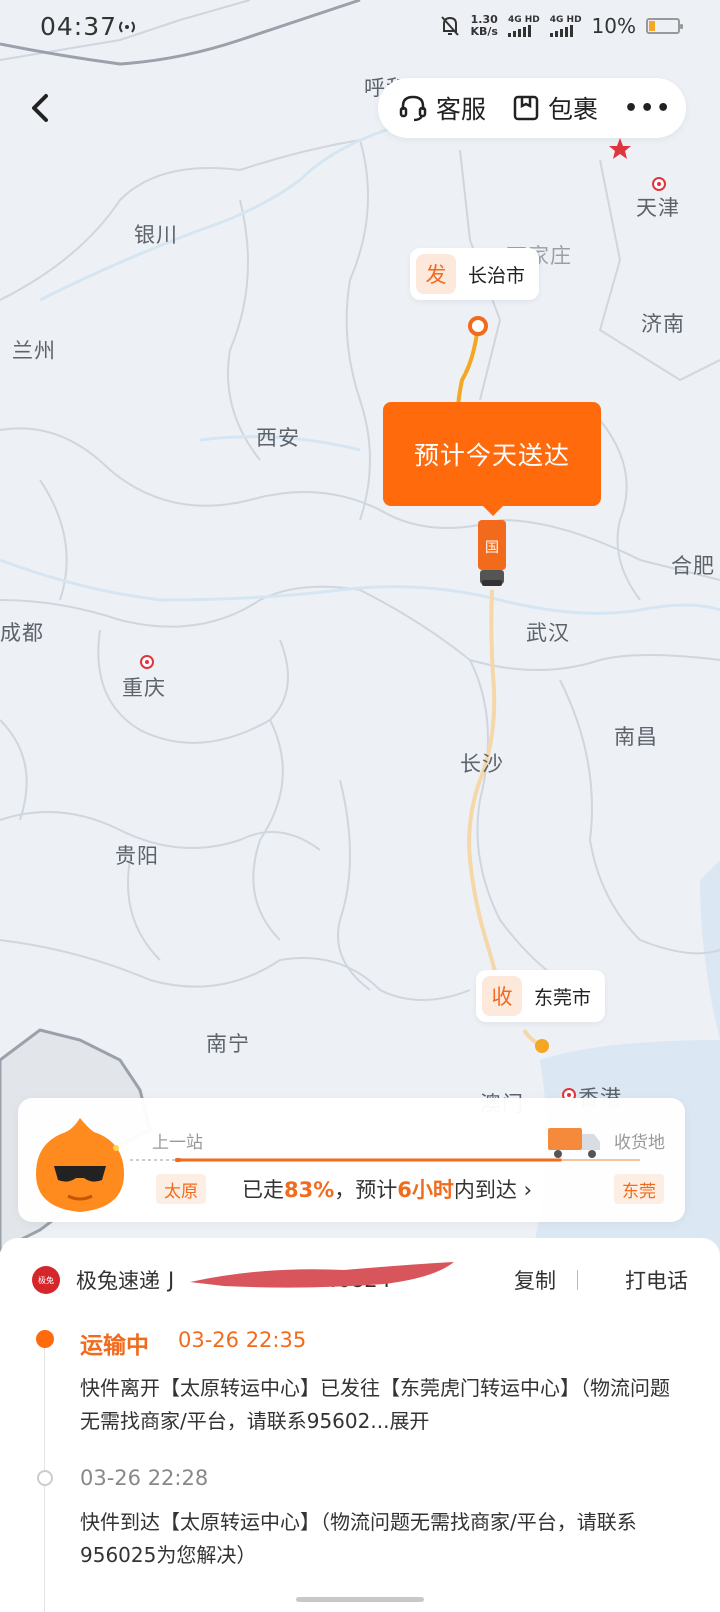  I want to click on service-button: 客服, so click(442, 108).